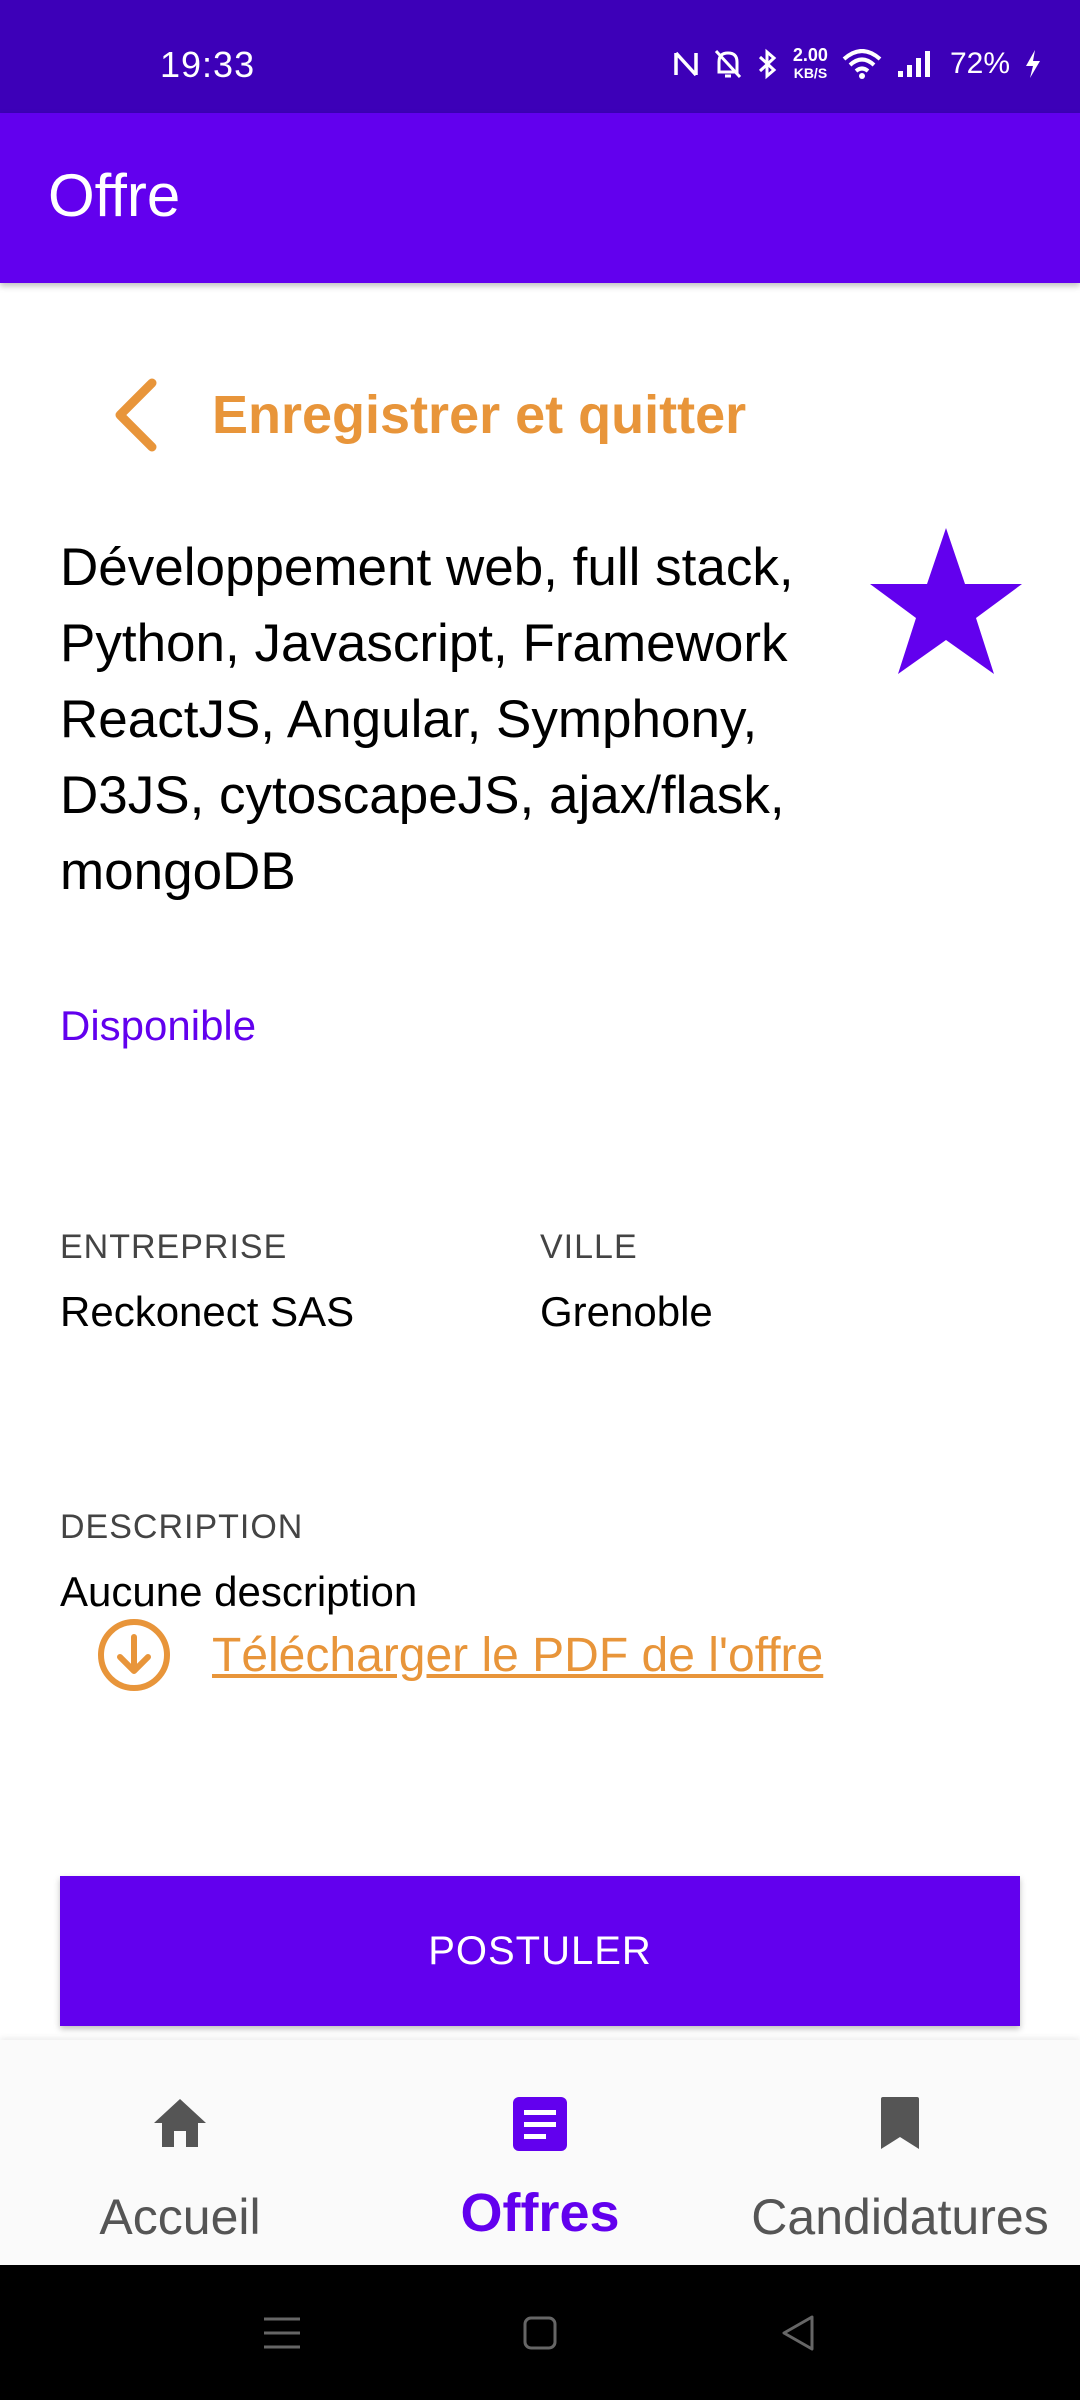  I want to click on menu-button, so click(282, 2332).